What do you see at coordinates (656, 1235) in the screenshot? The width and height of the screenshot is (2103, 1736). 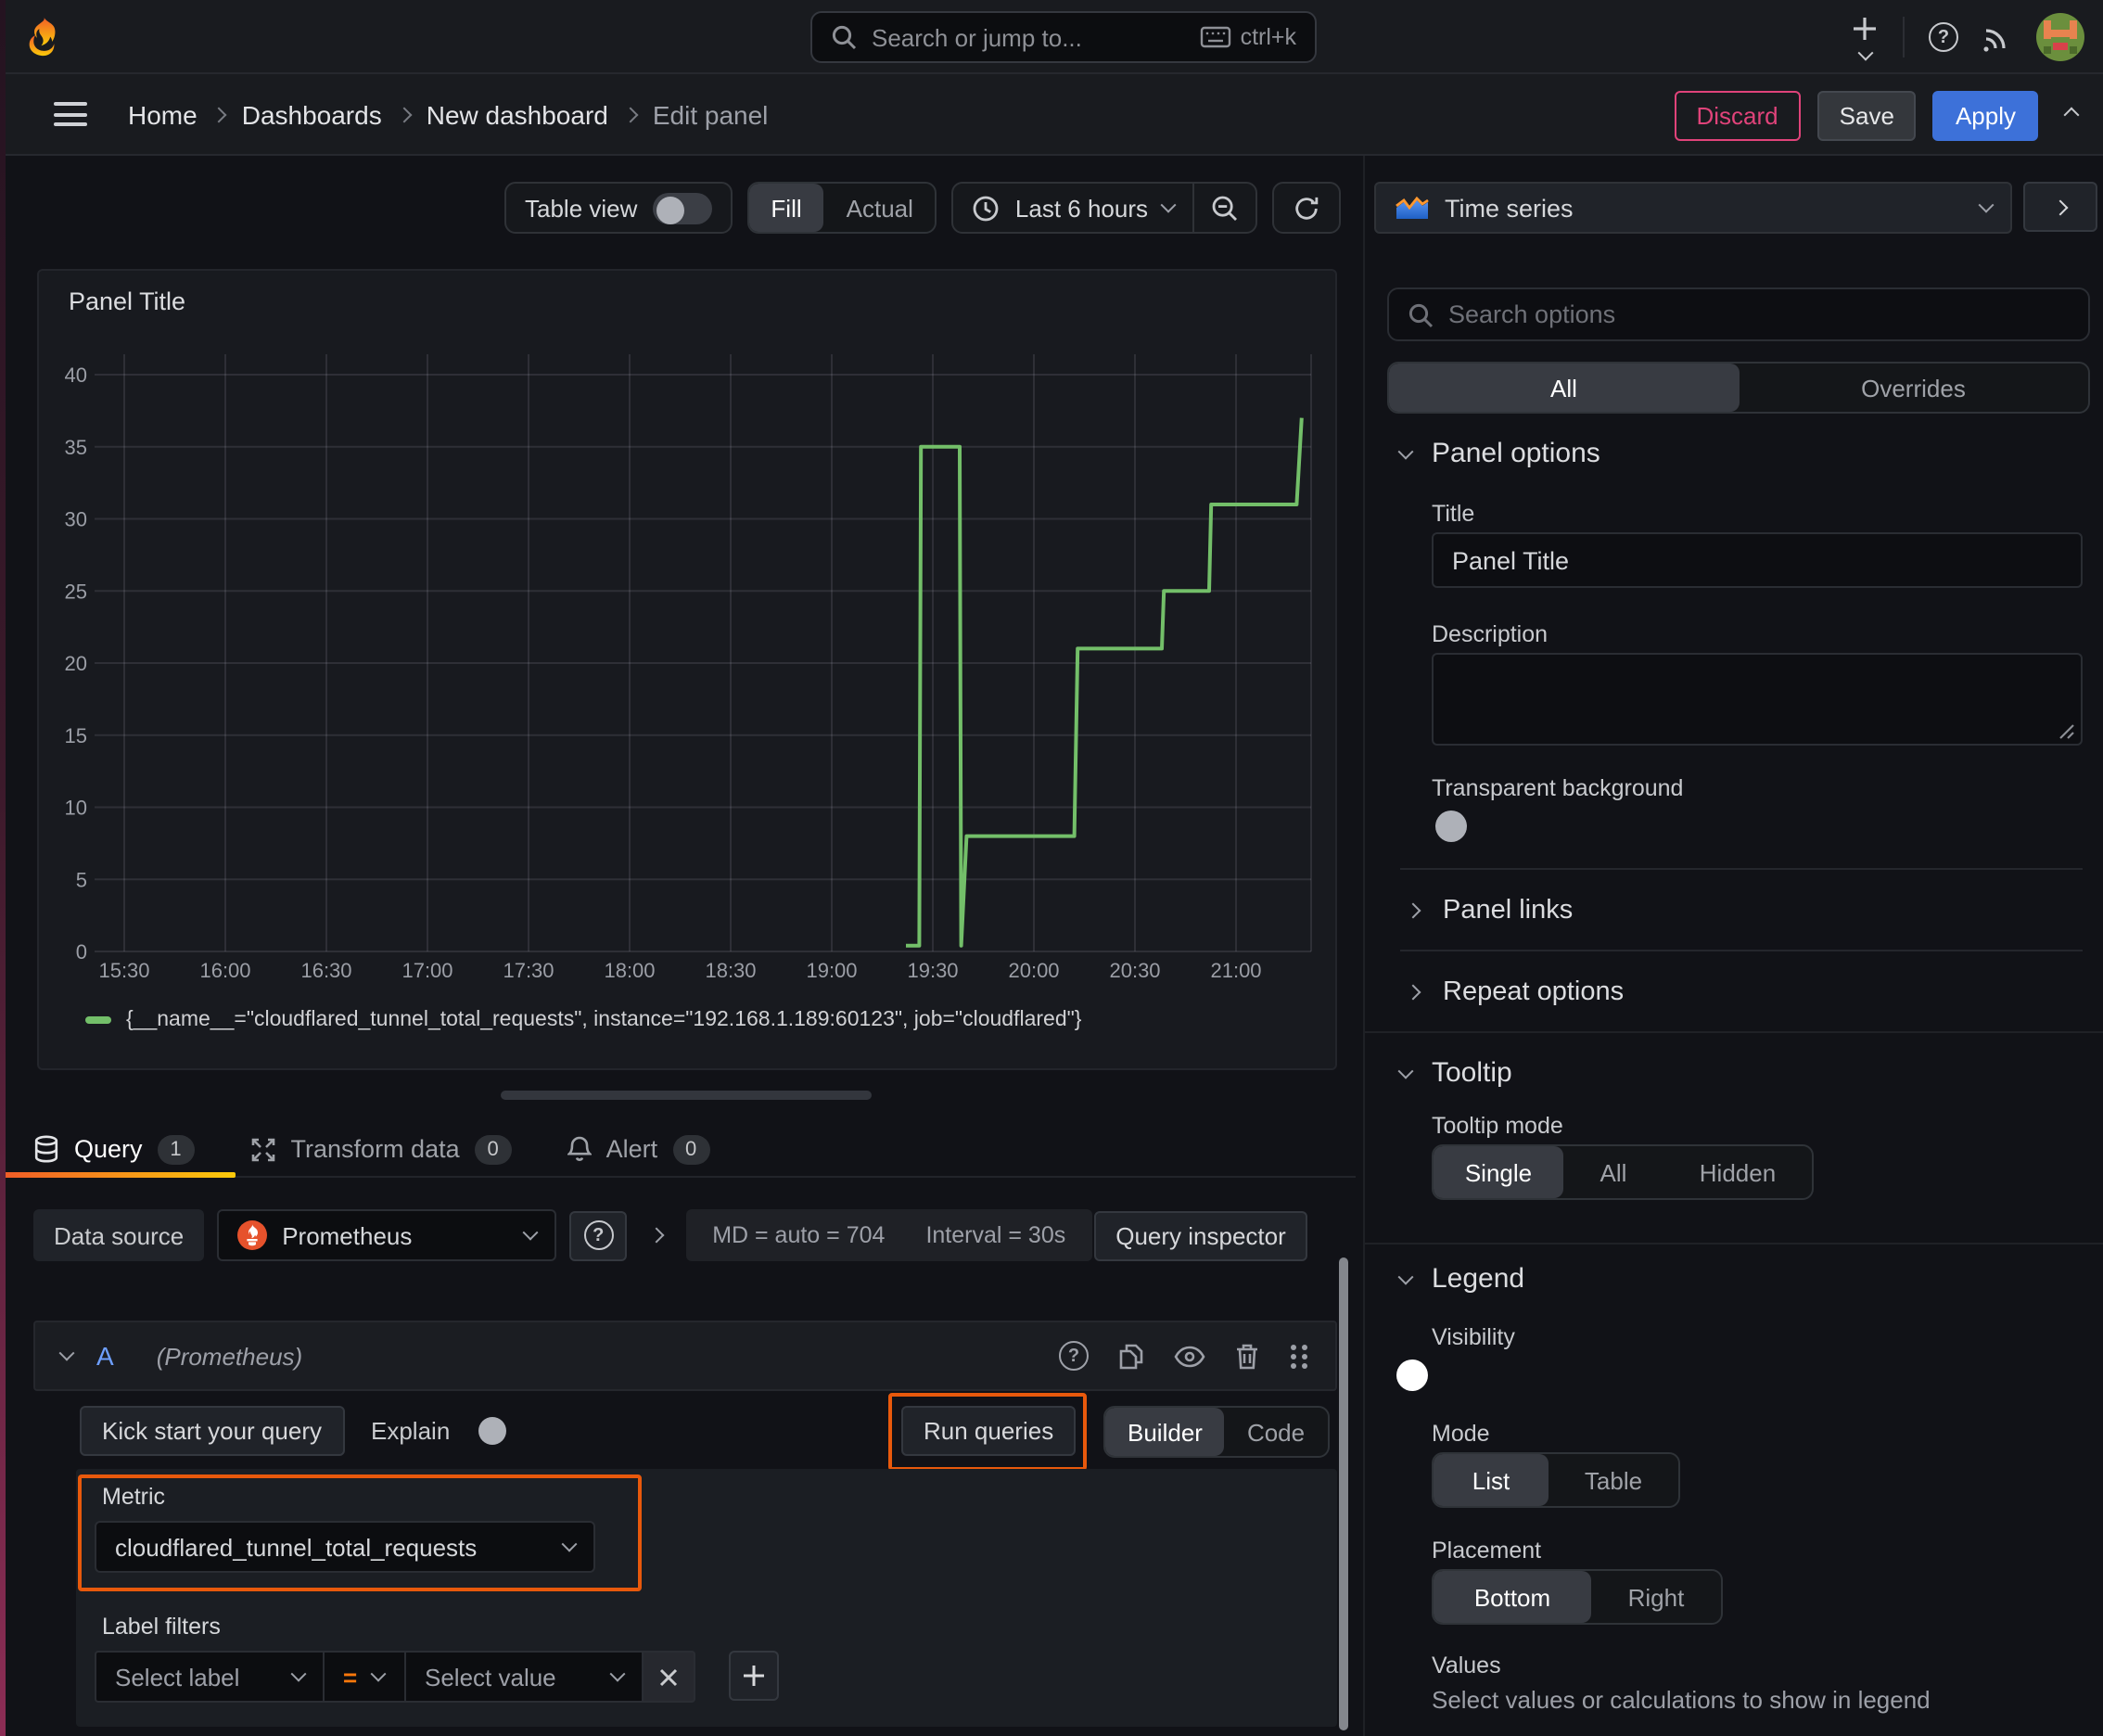 I see `query-options-expander` at bounding box center [656, 1235].